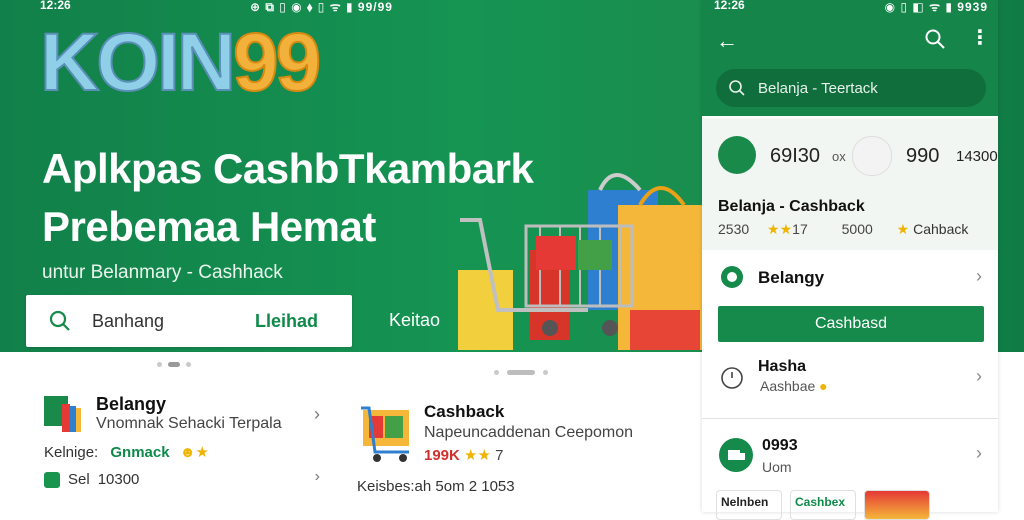 The width and height of the screenshot is (1024, 520). Describe the element at coordinates (52, 479) in the screenshot. I see `tag-icon` at that location.